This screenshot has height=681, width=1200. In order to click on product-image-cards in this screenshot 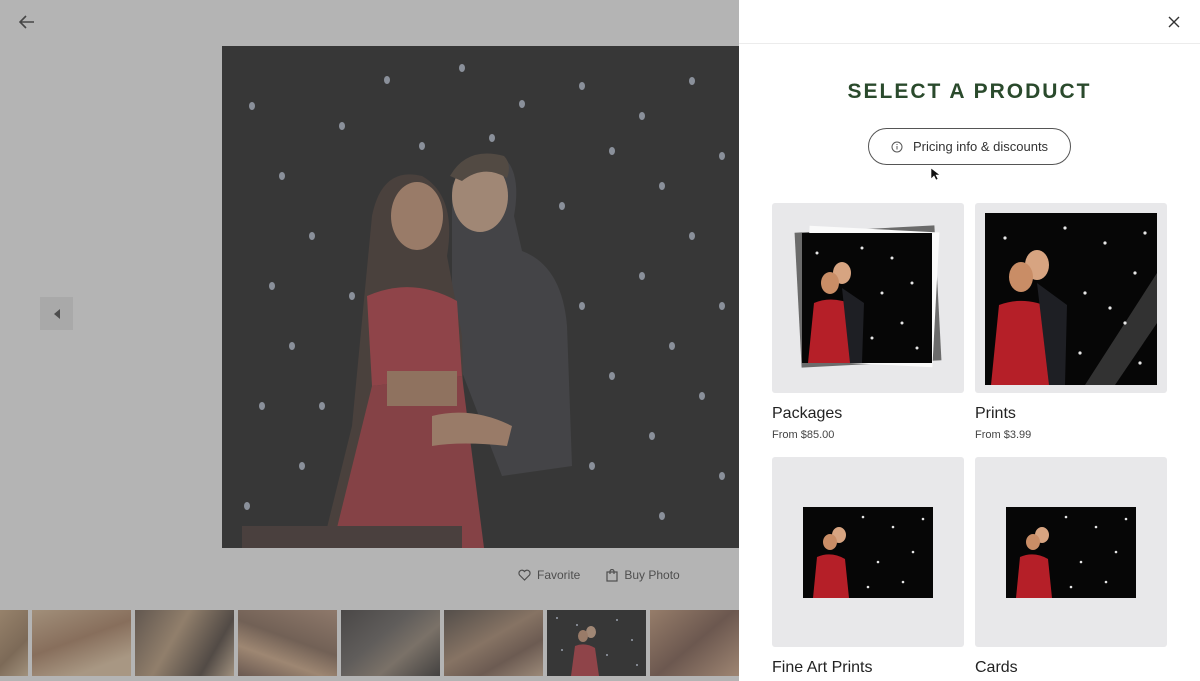, I will do `click(1071, 552)`.